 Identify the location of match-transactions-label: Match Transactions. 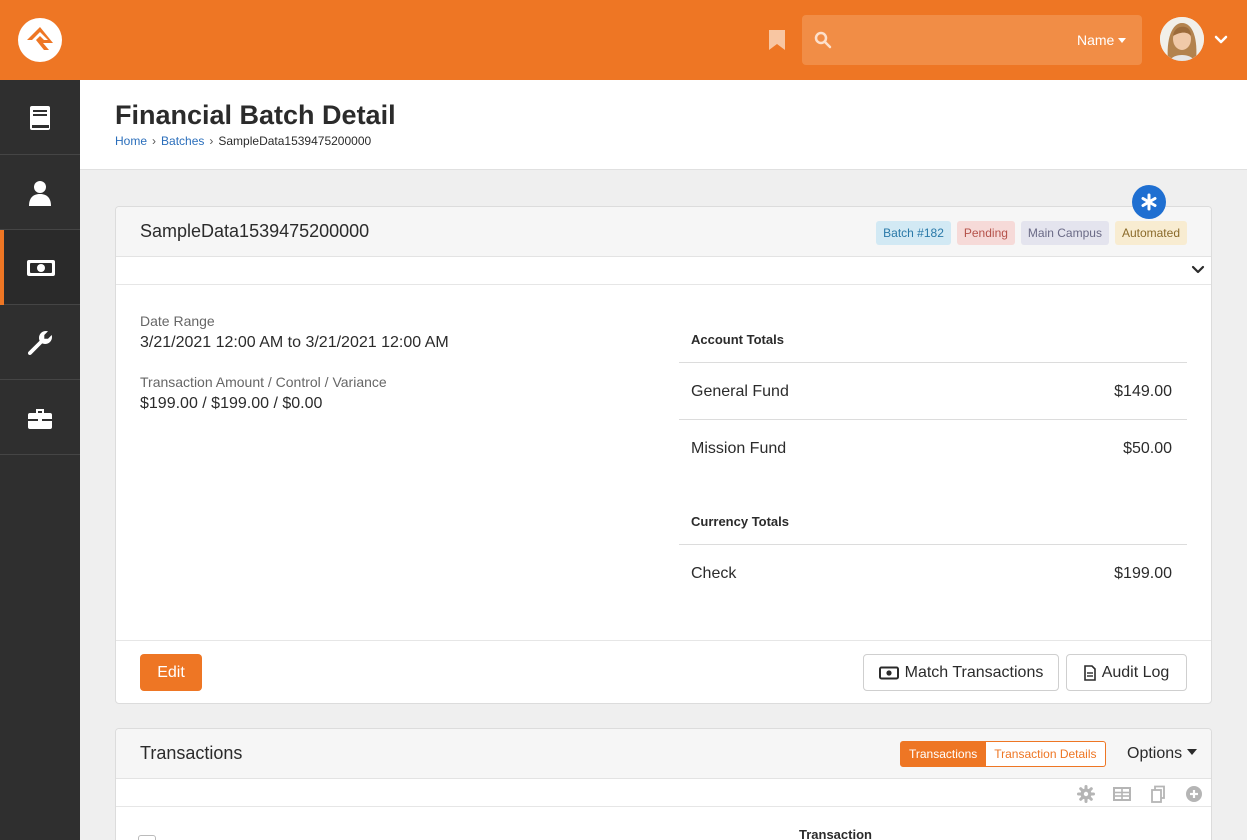
(974, 672).